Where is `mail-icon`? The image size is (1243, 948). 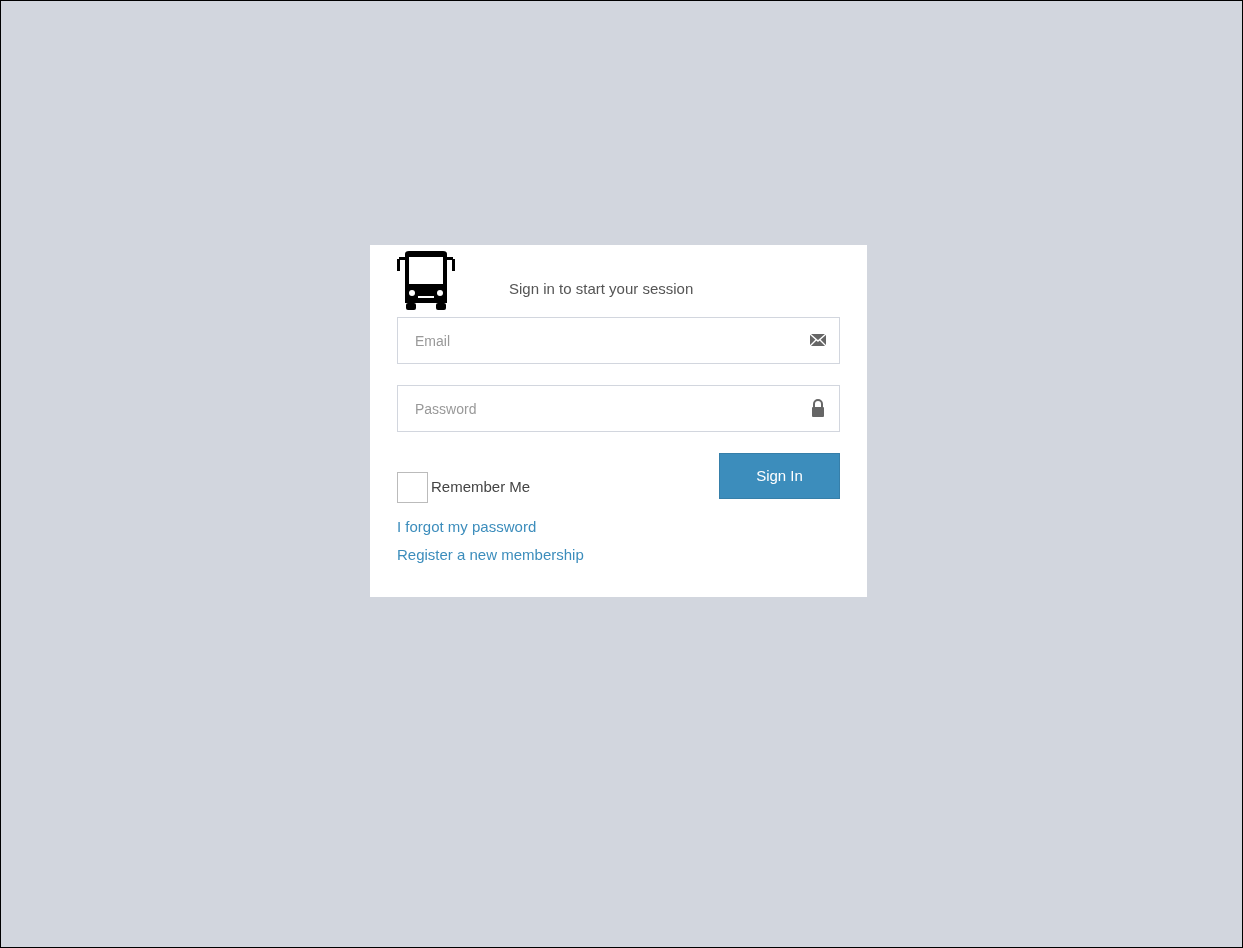
mail-icon is located at coordinates (818, 340).